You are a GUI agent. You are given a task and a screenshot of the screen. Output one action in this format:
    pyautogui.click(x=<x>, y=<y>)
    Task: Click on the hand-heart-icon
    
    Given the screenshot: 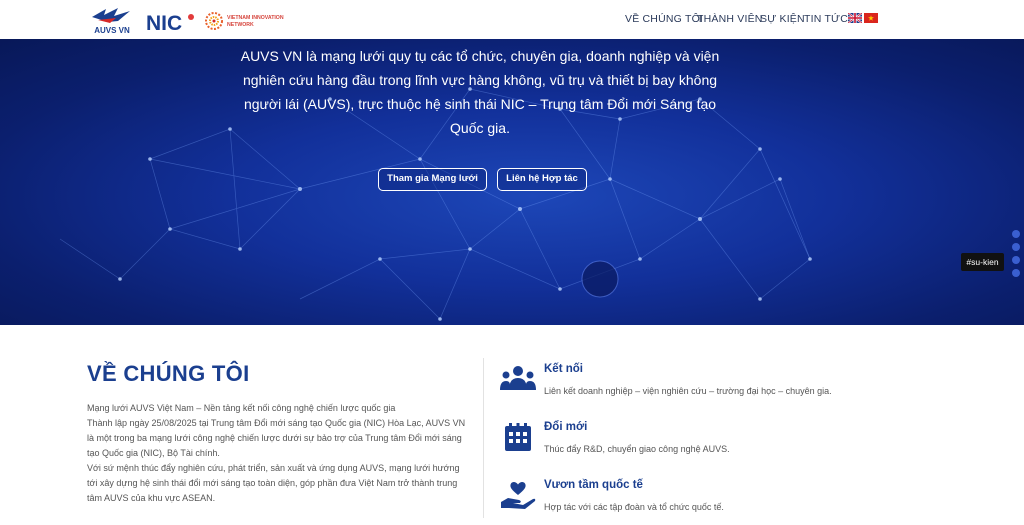 What is the action you would take?
    pyautogui.click(x=518, y=495)
    